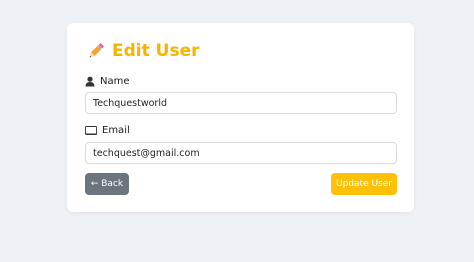  I want to click on name-field: Techquestworld, so click(241, 103).